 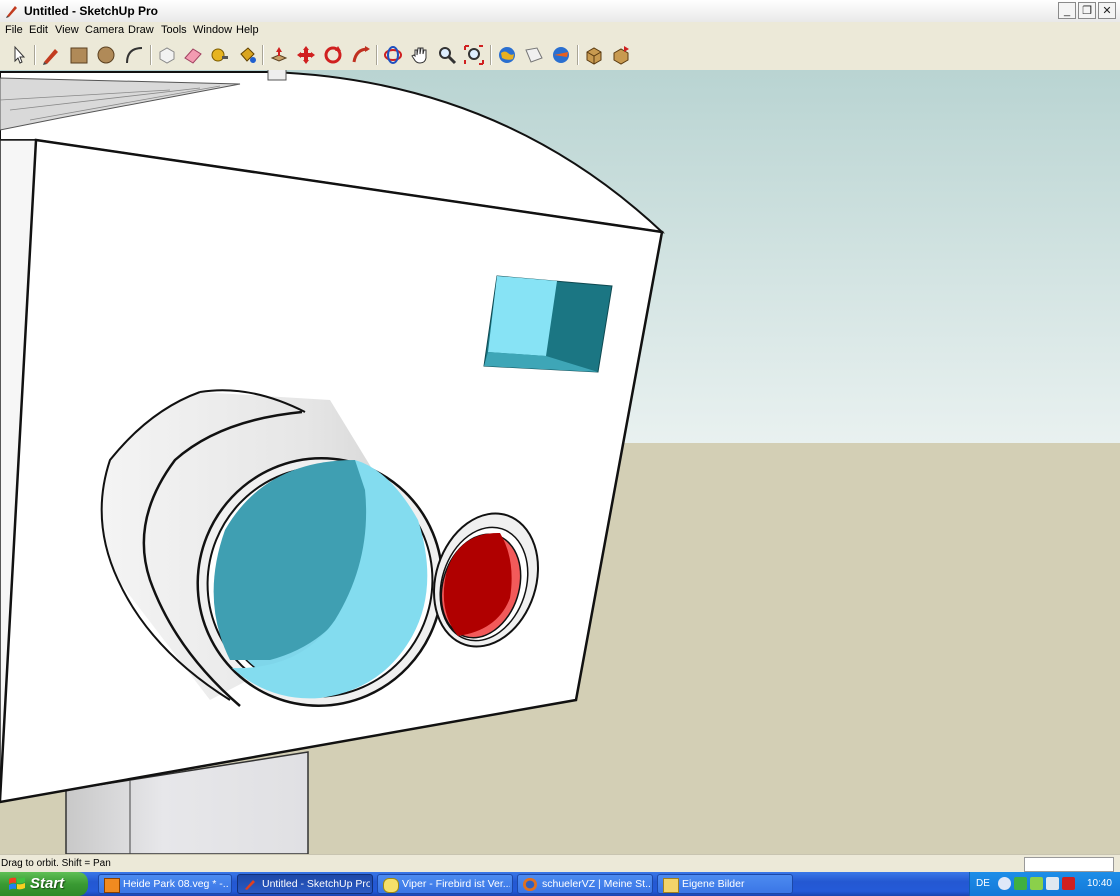 I want to click on task-label: Untitled - SketchUp Pro, so click(x=316, y=884).